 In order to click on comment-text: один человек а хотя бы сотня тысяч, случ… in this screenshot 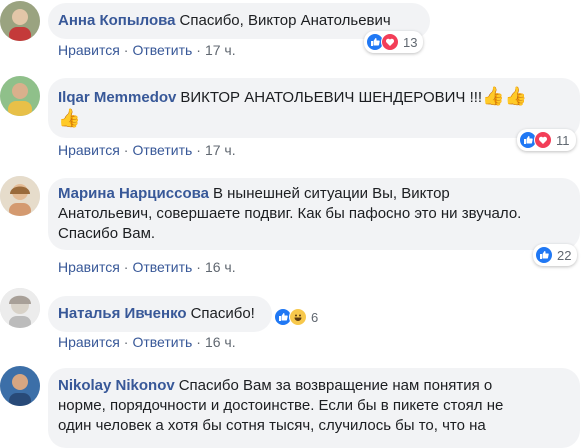, I will do `click(272, 425)`.